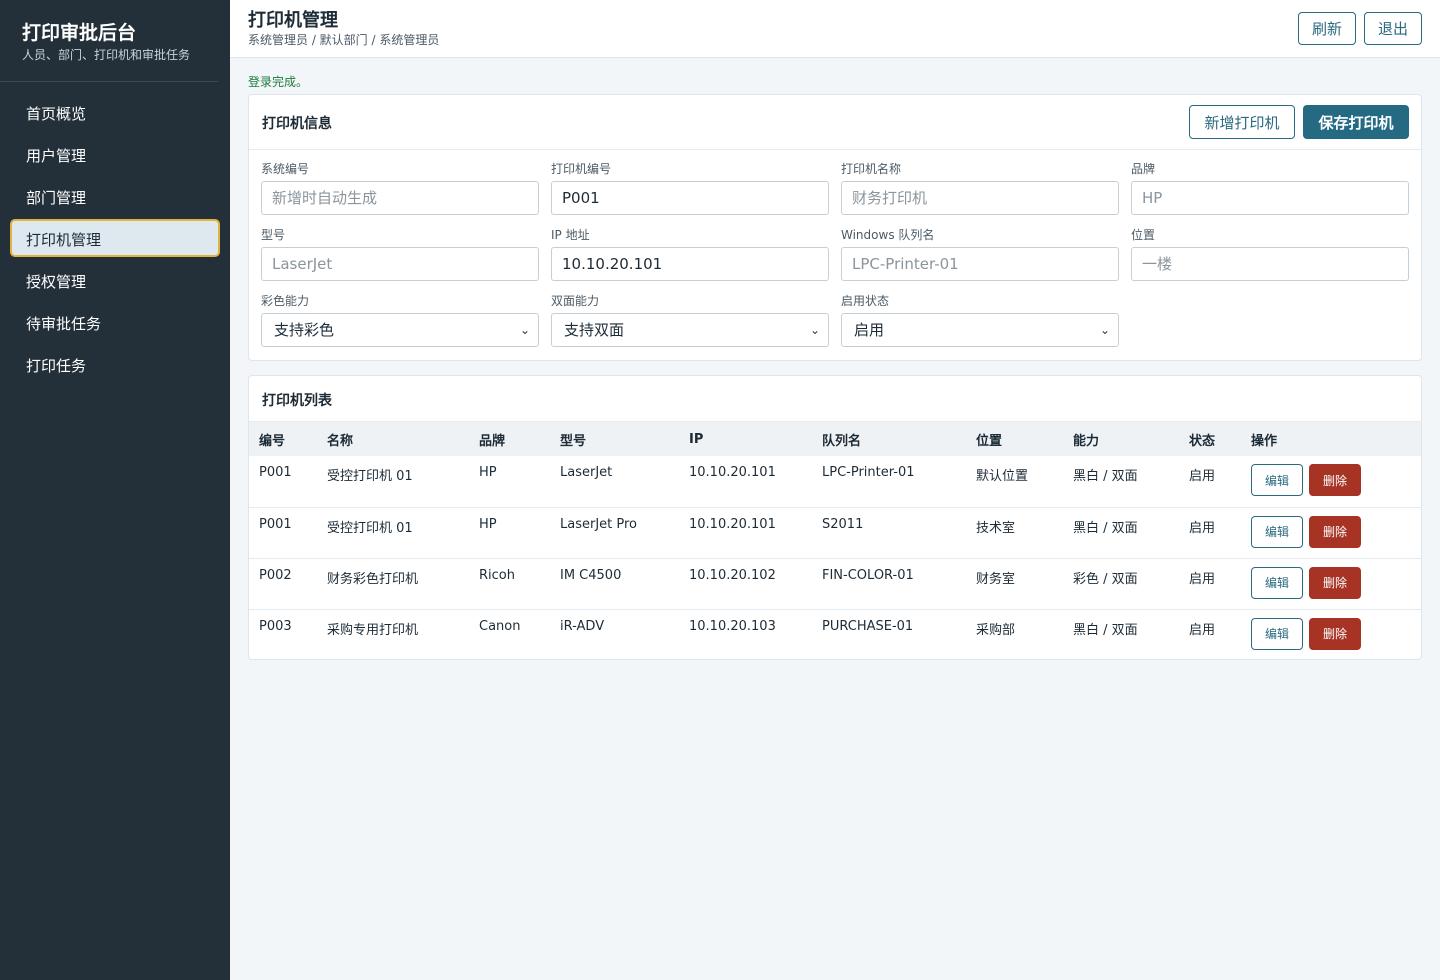  Describe the element at coordinates (115, 112) in the screenshot. I see `sidebar-item-overview: 首页概览` at that location.